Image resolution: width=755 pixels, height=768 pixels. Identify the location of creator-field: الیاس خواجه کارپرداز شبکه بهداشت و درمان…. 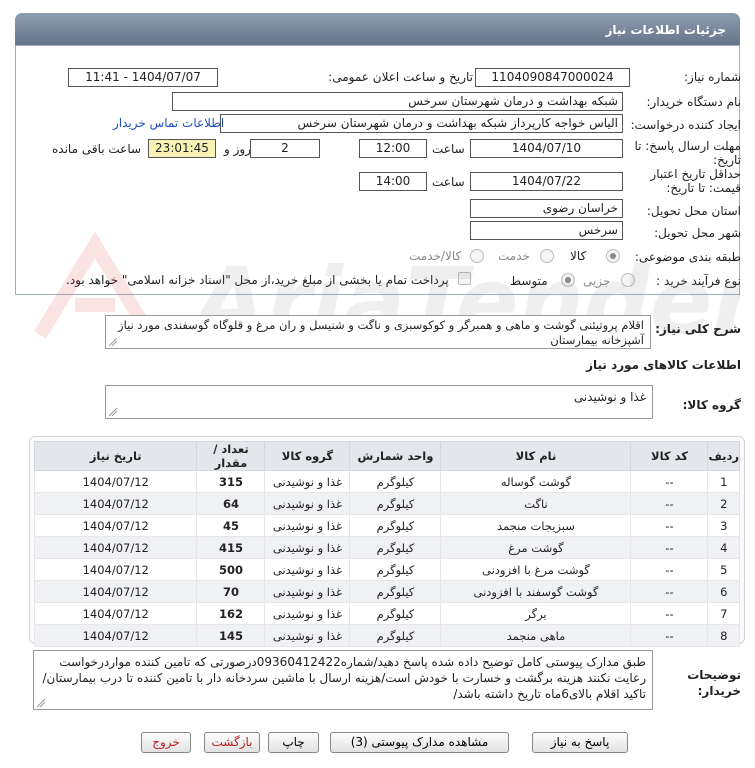
(421, 123).